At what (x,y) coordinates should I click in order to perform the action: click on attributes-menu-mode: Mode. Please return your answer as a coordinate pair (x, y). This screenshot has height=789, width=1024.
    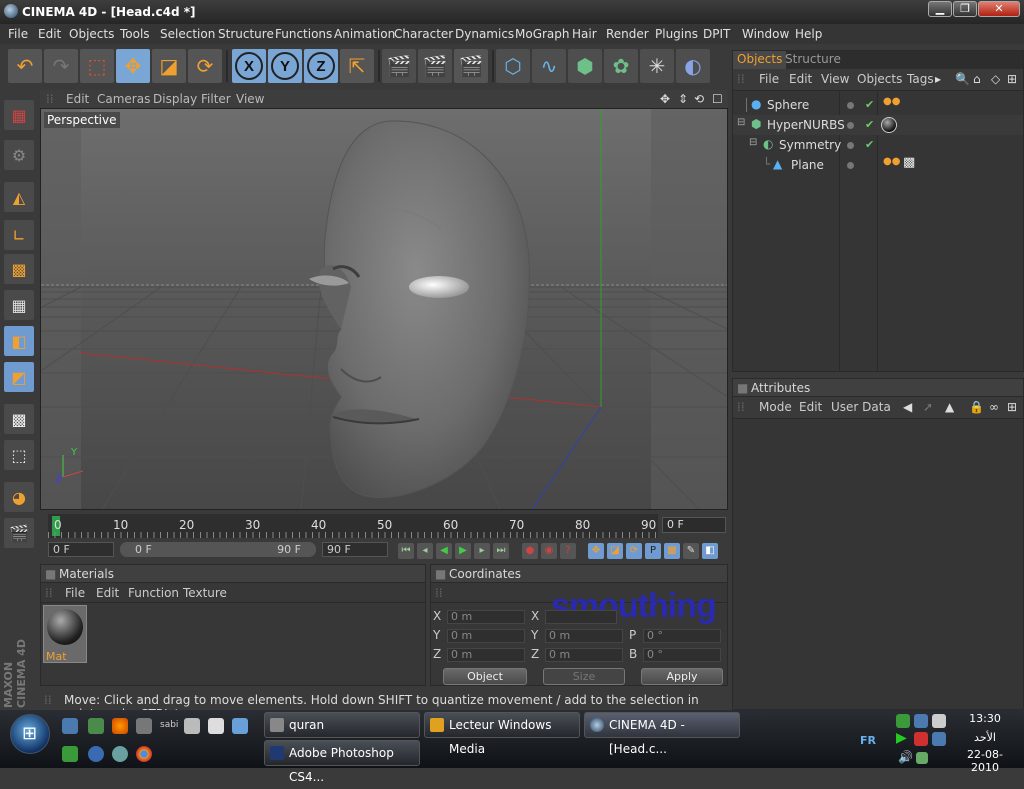
    Looking at the image, I should click on (775, 407).